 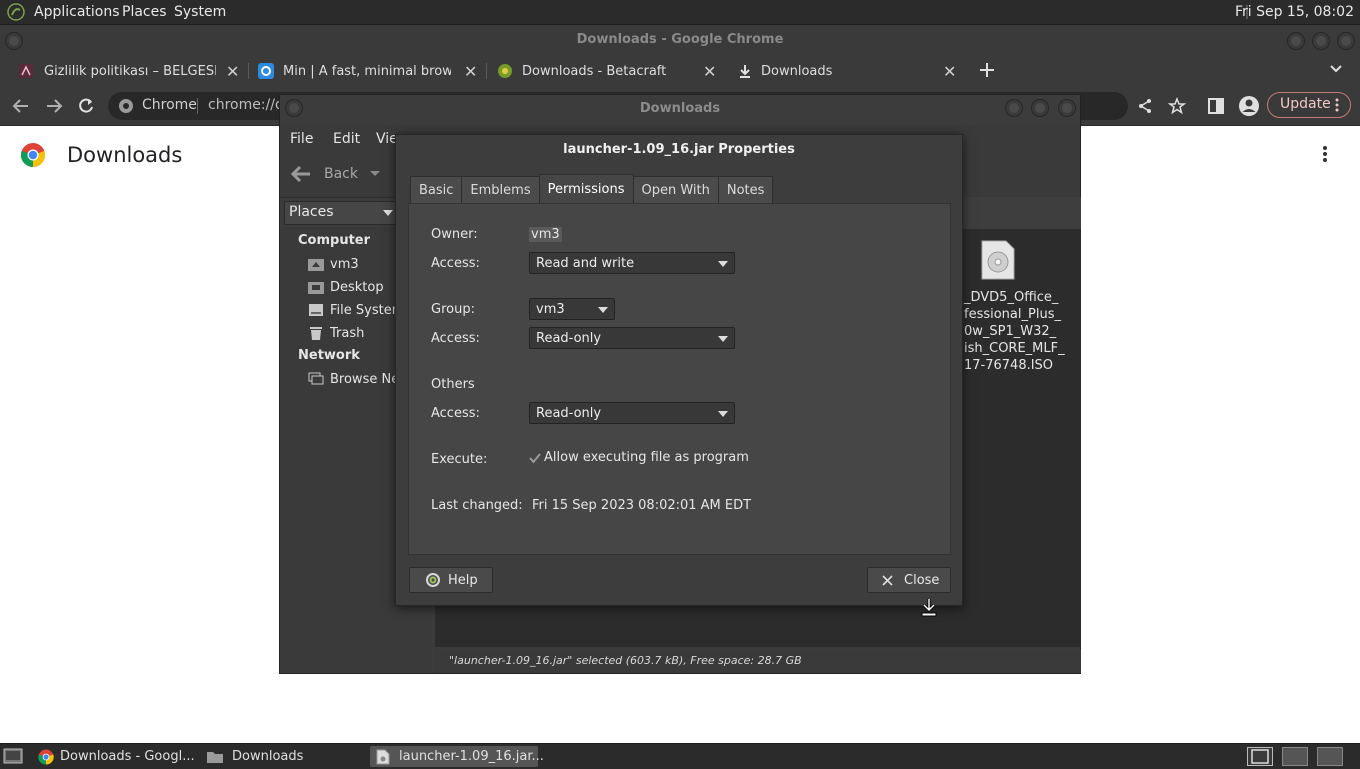 What do you see at coordinates (454, 234) in the screenshot?
I see `owner-label: Owner:` at bounding box center [454, 234].